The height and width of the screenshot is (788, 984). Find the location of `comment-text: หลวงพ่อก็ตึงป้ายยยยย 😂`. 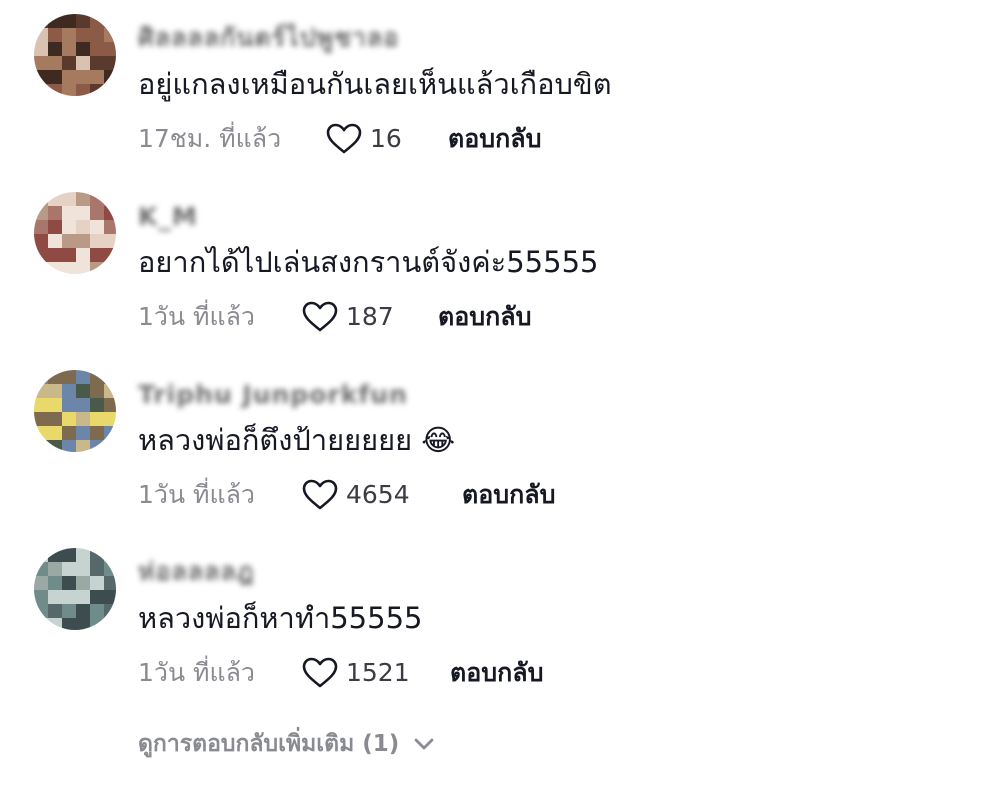

comment-text: หลวงพ่อก็ตึงป้ายยยยย 😂 is located at coordinates (297, 440).